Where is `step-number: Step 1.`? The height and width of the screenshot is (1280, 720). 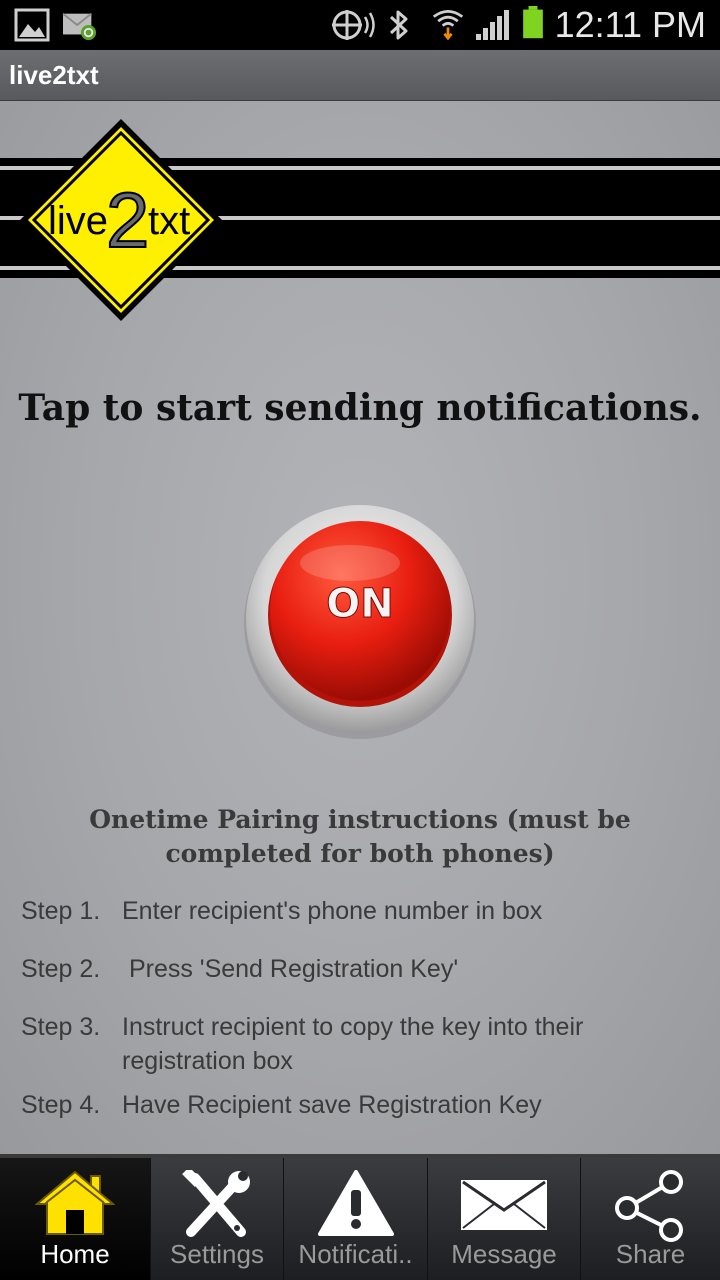 step-number: Step 1. is located at coordinates (61, 911).